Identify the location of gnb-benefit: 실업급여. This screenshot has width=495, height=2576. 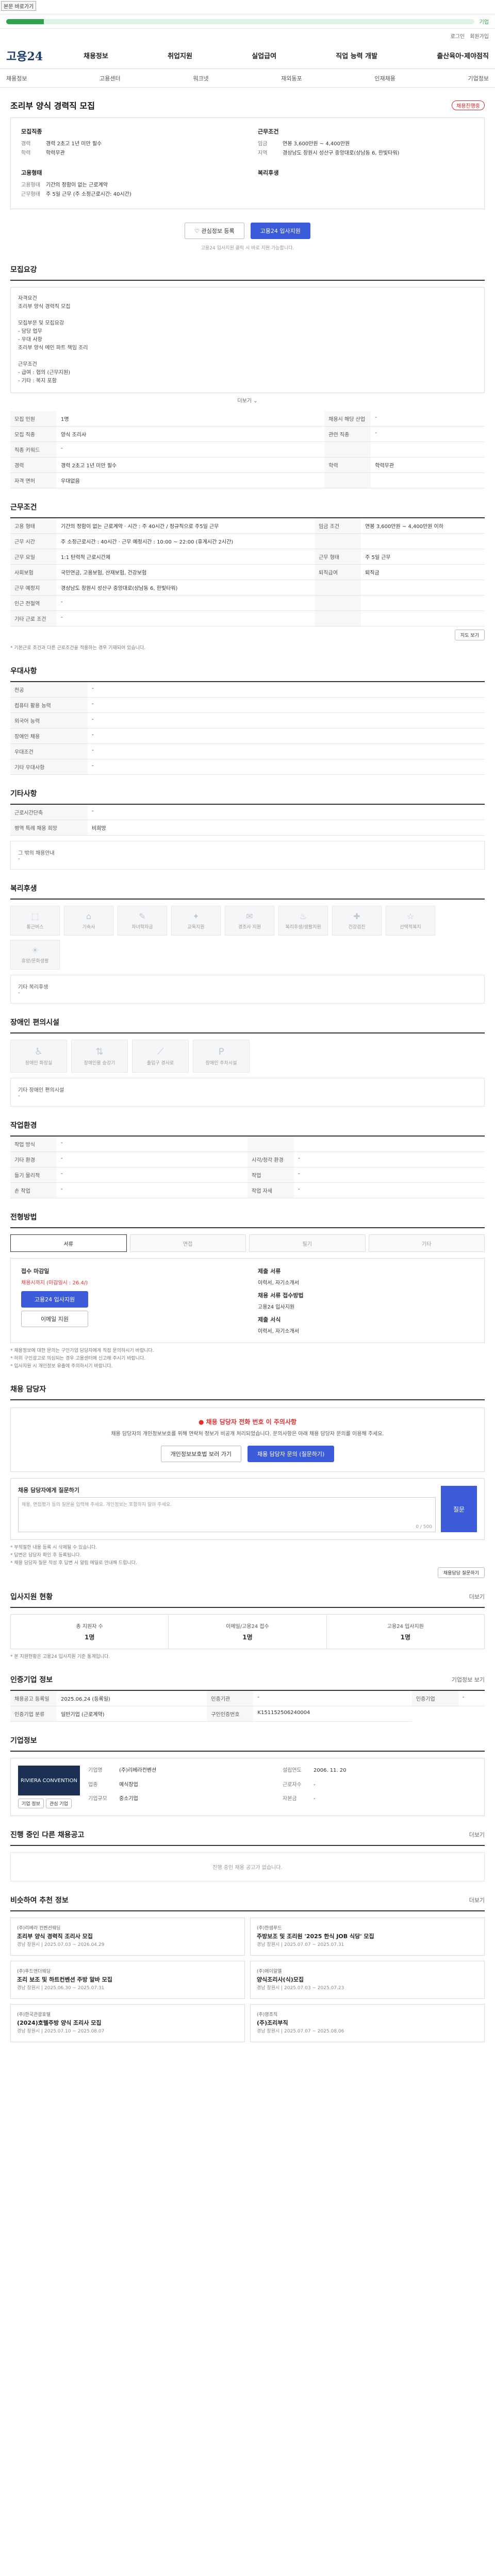
(264, 55).